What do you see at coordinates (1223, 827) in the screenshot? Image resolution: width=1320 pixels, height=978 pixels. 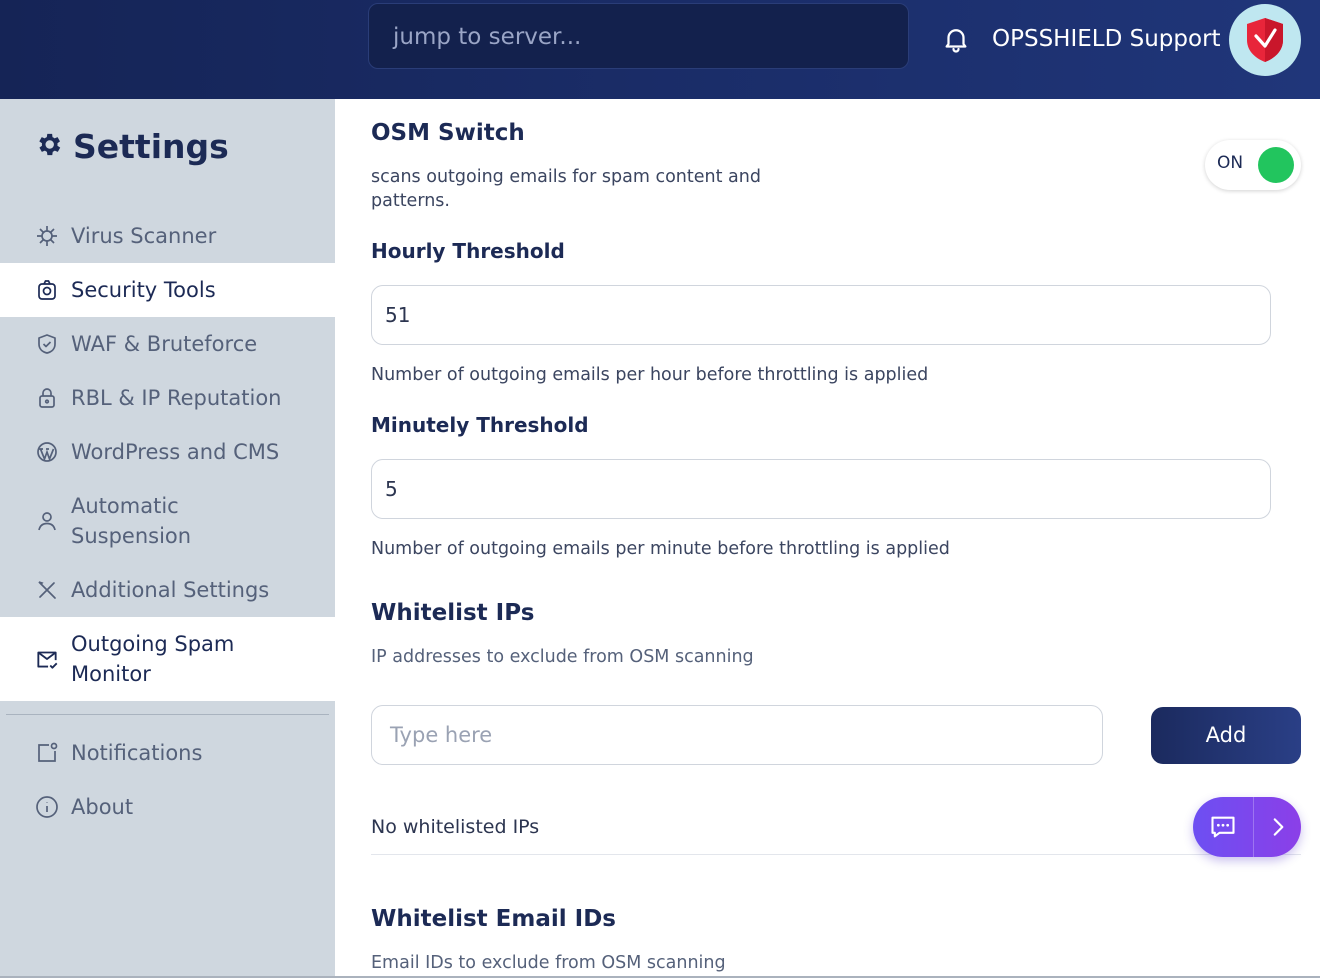 I see `chat-icon` at bounding box center [1223, 827].